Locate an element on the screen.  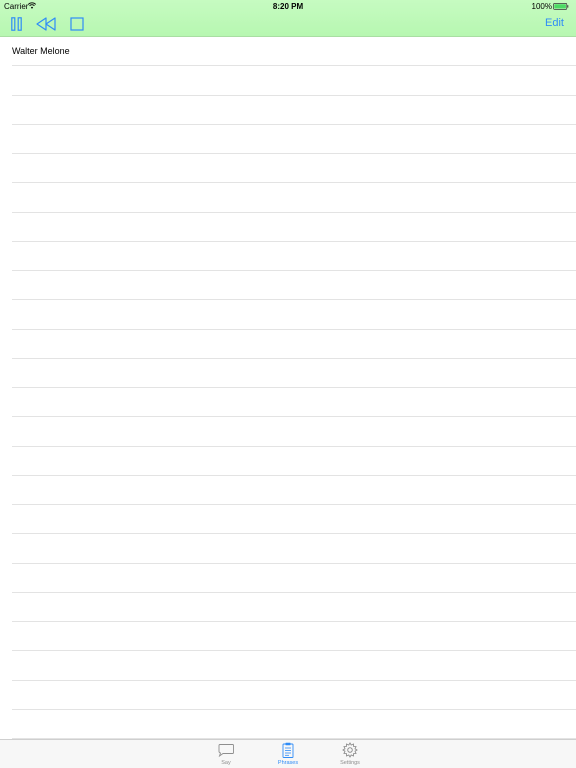
pause-button is located at coordinates (16, 24).